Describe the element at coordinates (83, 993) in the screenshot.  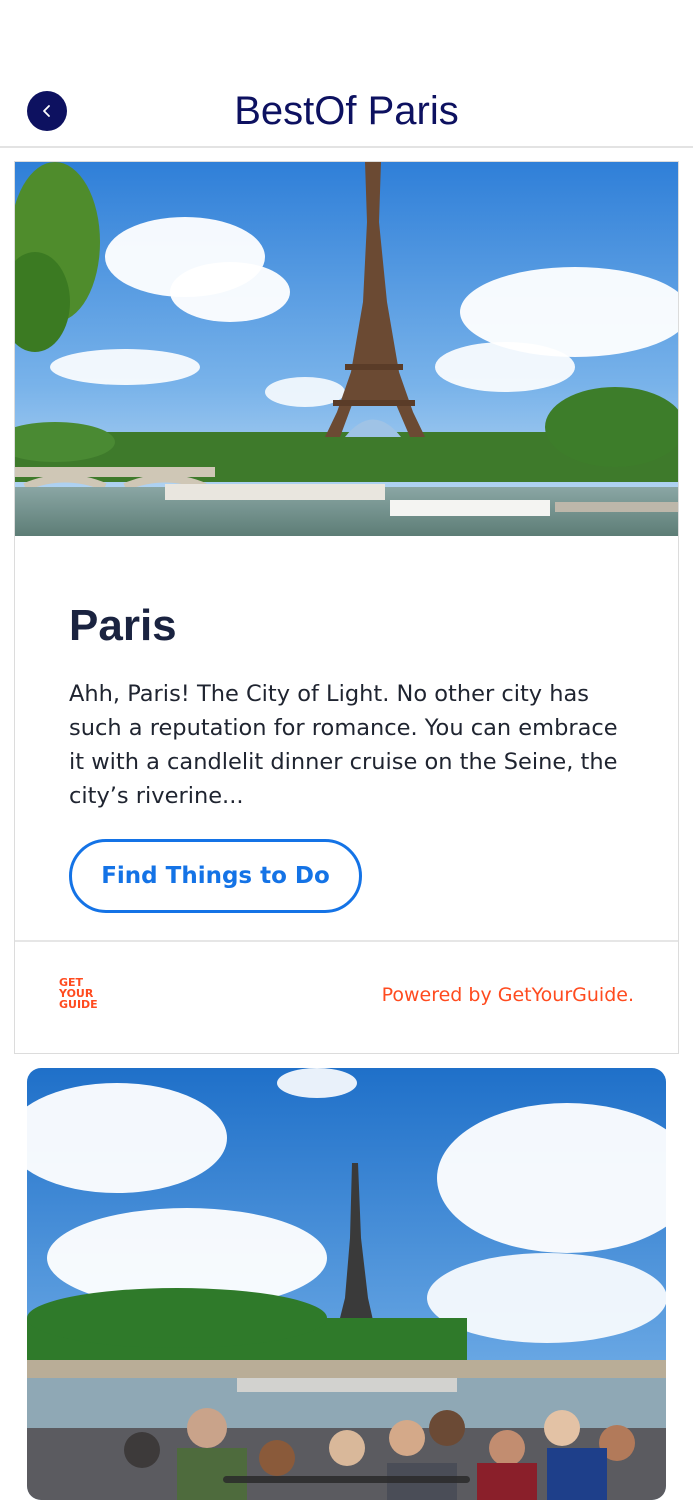
I see `getyourguide-logo: GET YOUR GUIDE` at that location.